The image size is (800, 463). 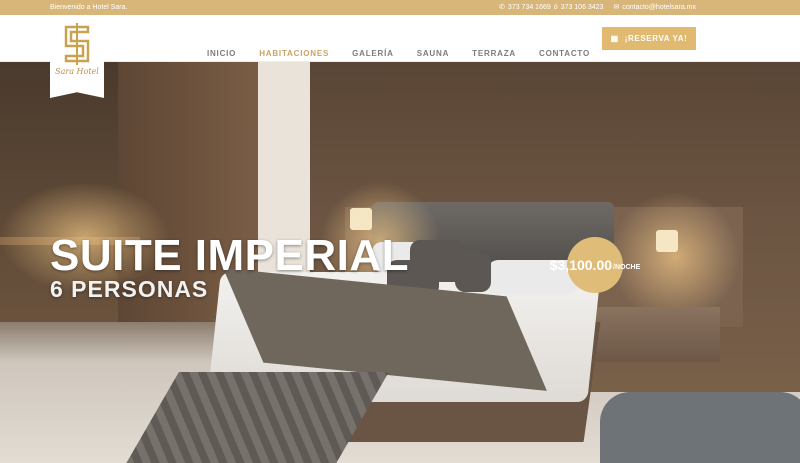 I want to click on email-contact: ✉ contacto@hotelsara.mx, so click(x=654, y=7).